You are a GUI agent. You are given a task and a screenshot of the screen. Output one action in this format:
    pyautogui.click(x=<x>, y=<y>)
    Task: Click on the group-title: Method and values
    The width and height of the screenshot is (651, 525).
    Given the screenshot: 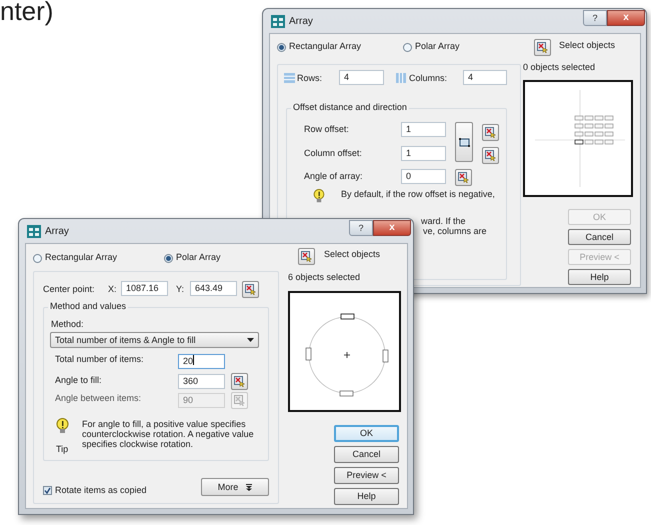 What is the action you would take?
    pyautogui.click(x=88, y=306)
    